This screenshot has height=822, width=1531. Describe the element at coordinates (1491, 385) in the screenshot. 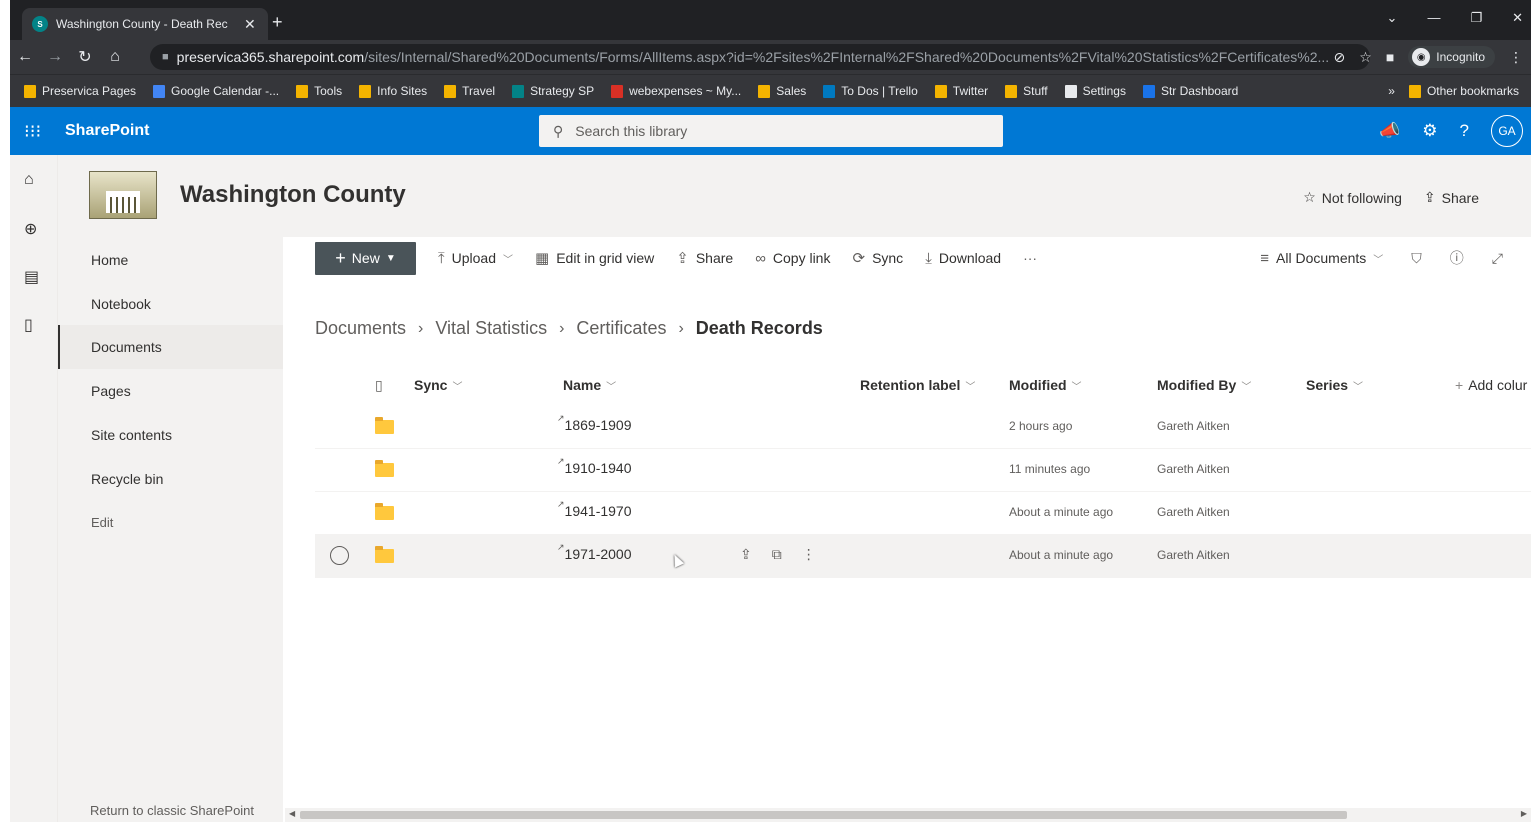

I see `add-column-button: + Add colur` at that location.